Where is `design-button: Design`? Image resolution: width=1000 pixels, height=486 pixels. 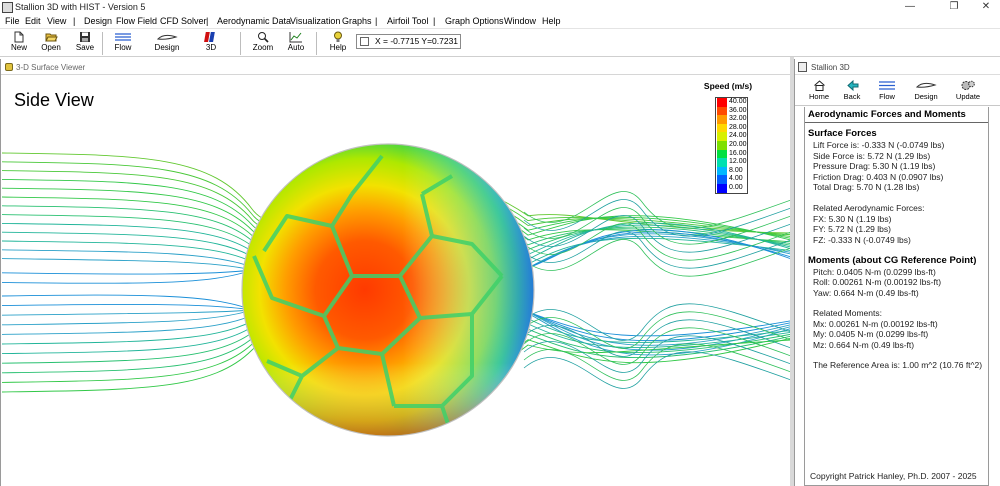
design-button: Design is located at coordinates (167, 43).